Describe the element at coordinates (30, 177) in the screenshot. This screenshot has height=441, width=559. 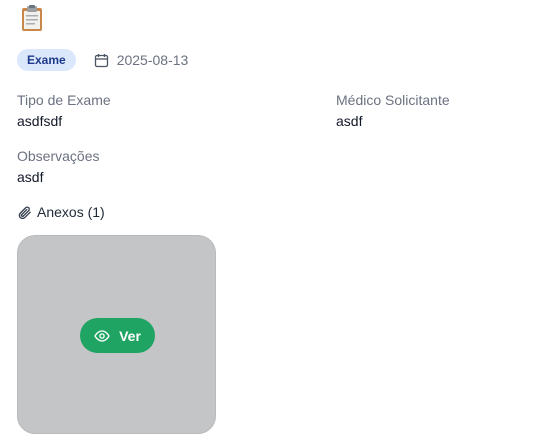
I see `notes-value: asdf` at that location.